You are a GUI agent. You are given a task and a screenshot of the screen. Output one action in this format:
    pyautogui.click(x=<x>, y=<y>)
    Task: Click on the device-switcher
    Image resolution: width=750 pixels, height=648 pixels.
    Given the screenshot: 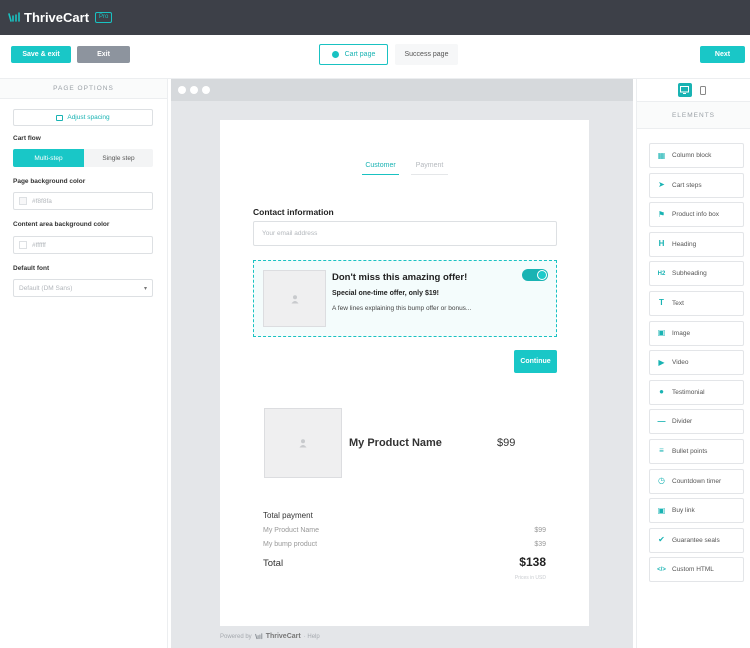 What is the action you would take?
    pyautogui.click(x=693, y=90)
    